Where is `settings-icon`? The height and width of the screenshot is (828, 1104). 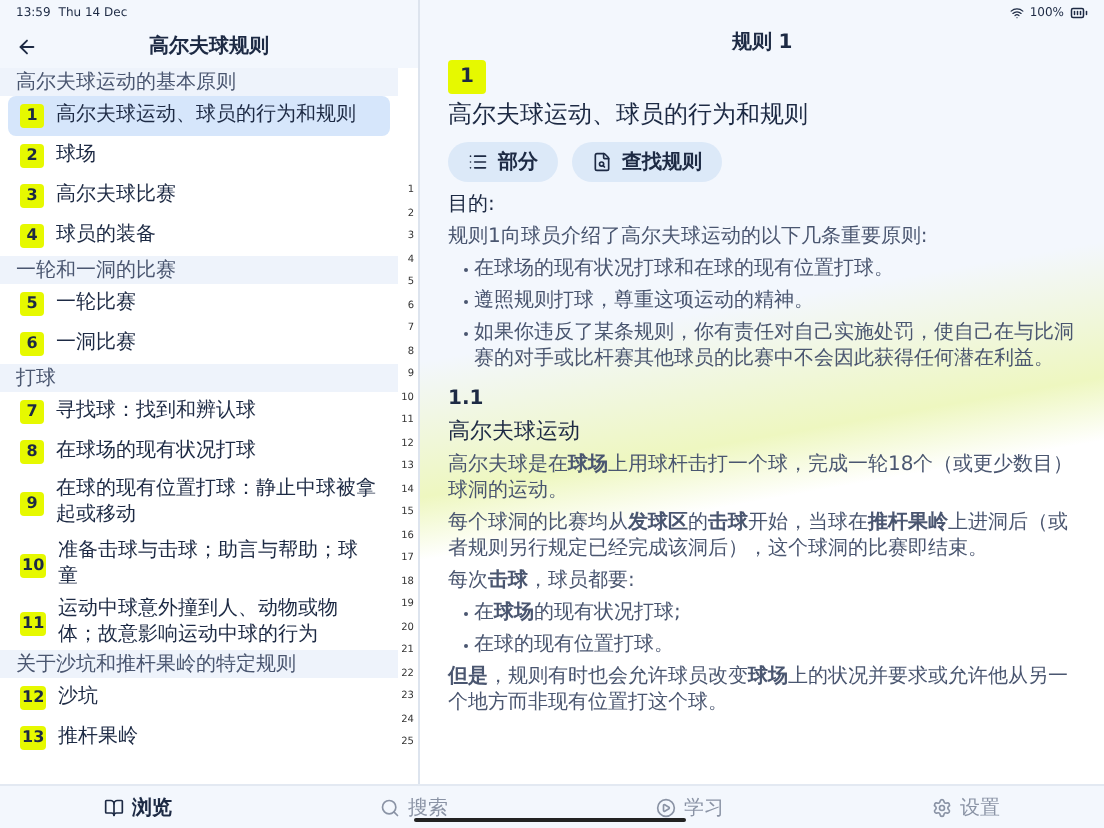
settings-icon is located at coordinates (942, 807).